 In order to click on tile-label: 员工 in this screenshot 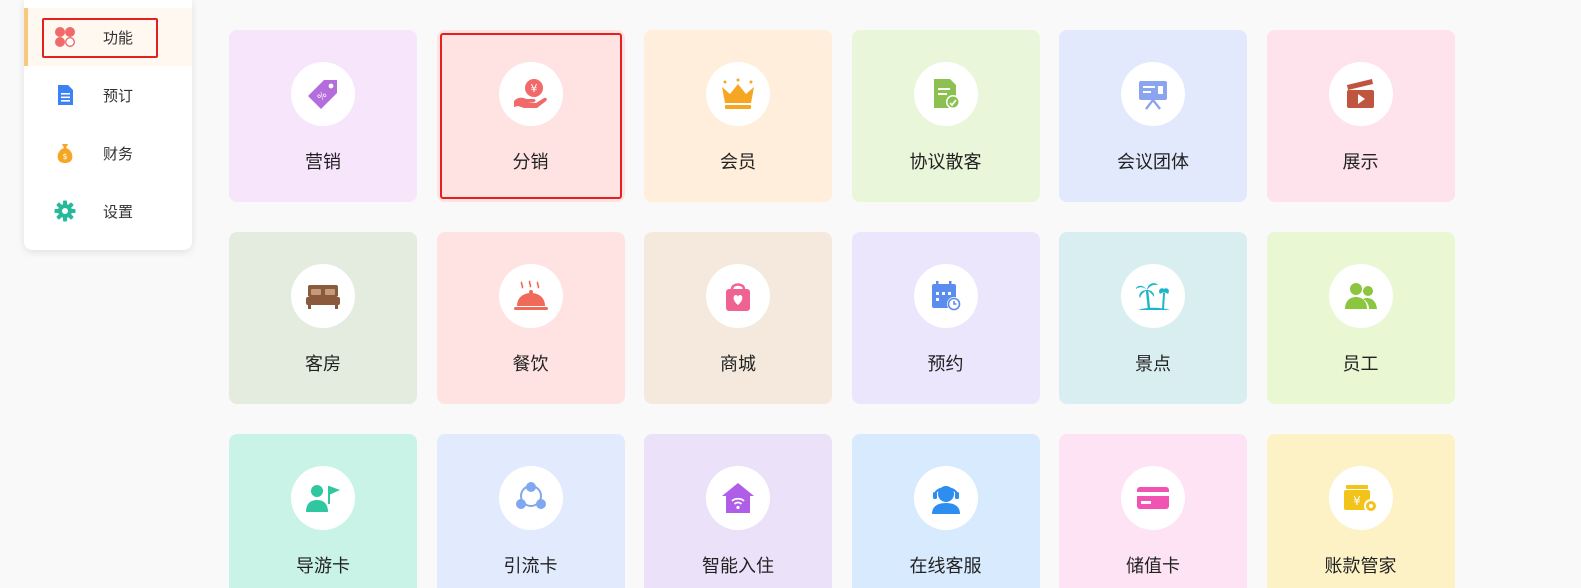, I will do `click(1360, 364)`.